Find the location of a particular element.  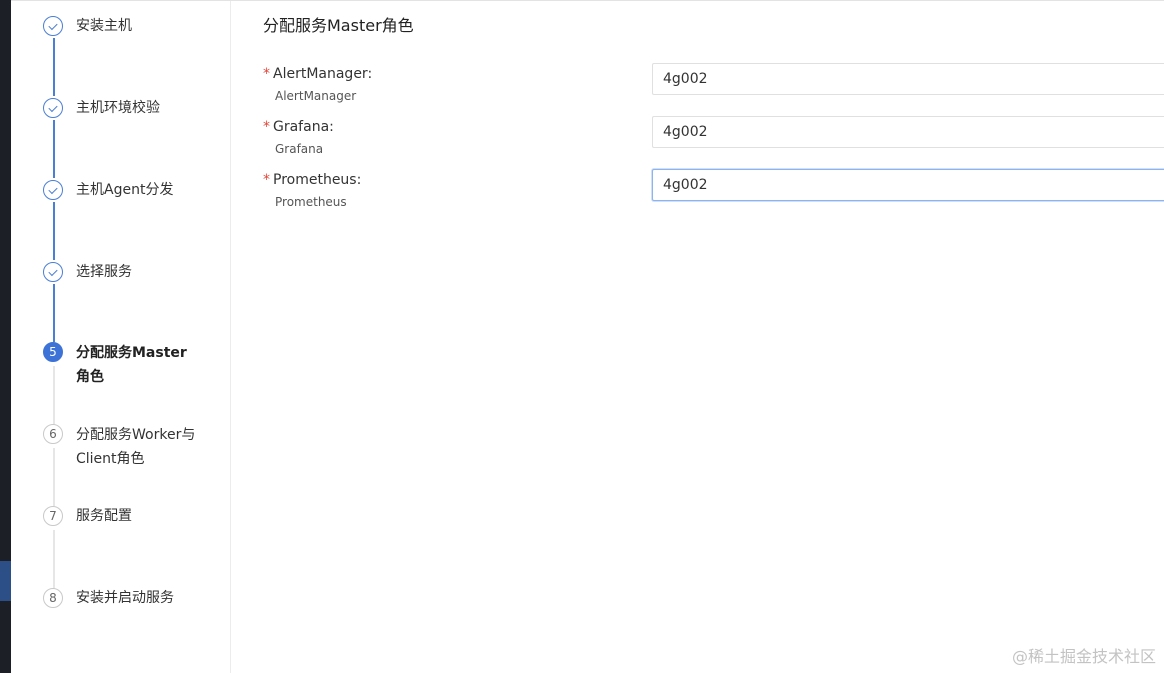

form-row-prometheus: * Prometheus: Prometheus is located at coordinates (713, 196).